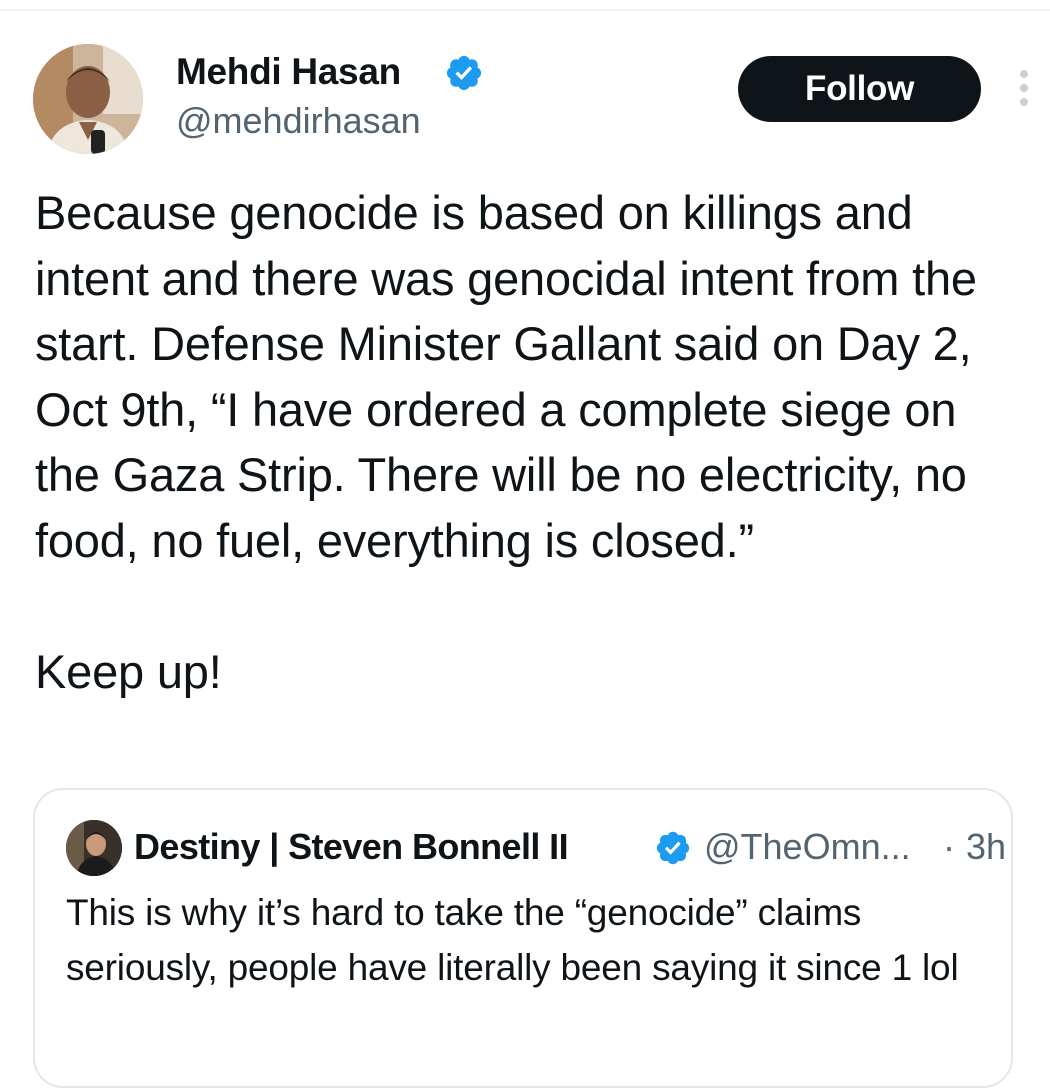 This screenshot has height=1088, width=1050. I want to click on author-handle: @mehdirhasan, so click(298, 121).